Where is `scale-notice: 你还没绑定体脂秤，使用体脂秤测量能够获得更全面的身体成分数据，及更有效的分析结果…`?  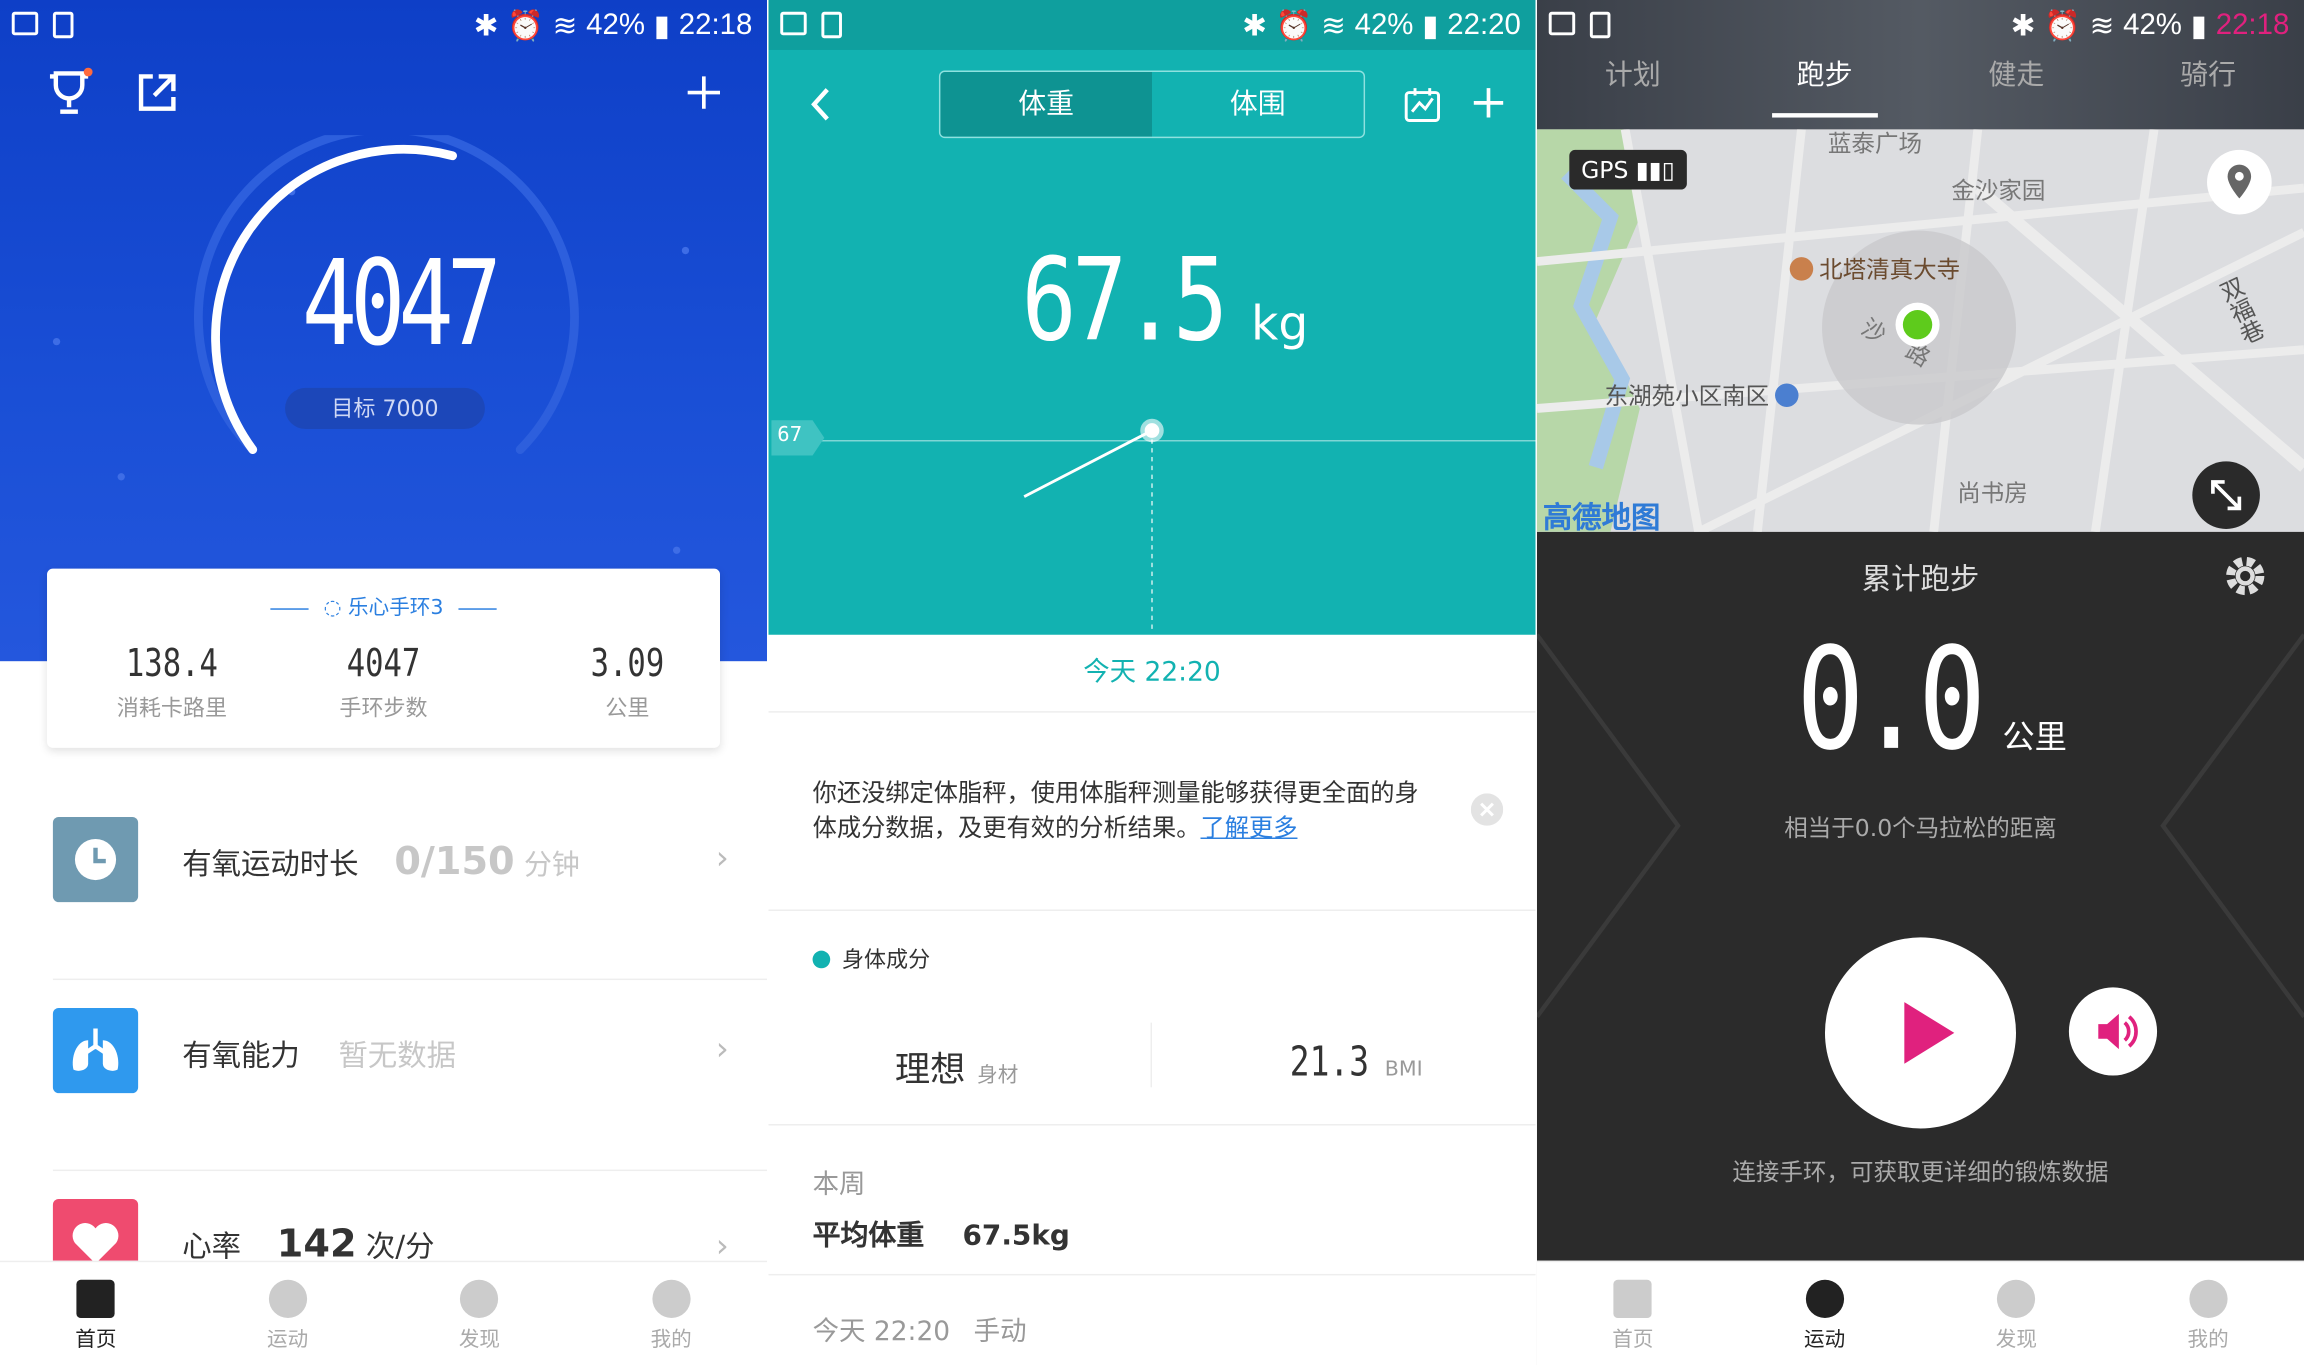 scale-notice: 你还没绑定体脂秤，使用体脂秤测量能够获得更全面的身体成分数据，及更有效的分析结果… is located at coordinates (1115, 810).